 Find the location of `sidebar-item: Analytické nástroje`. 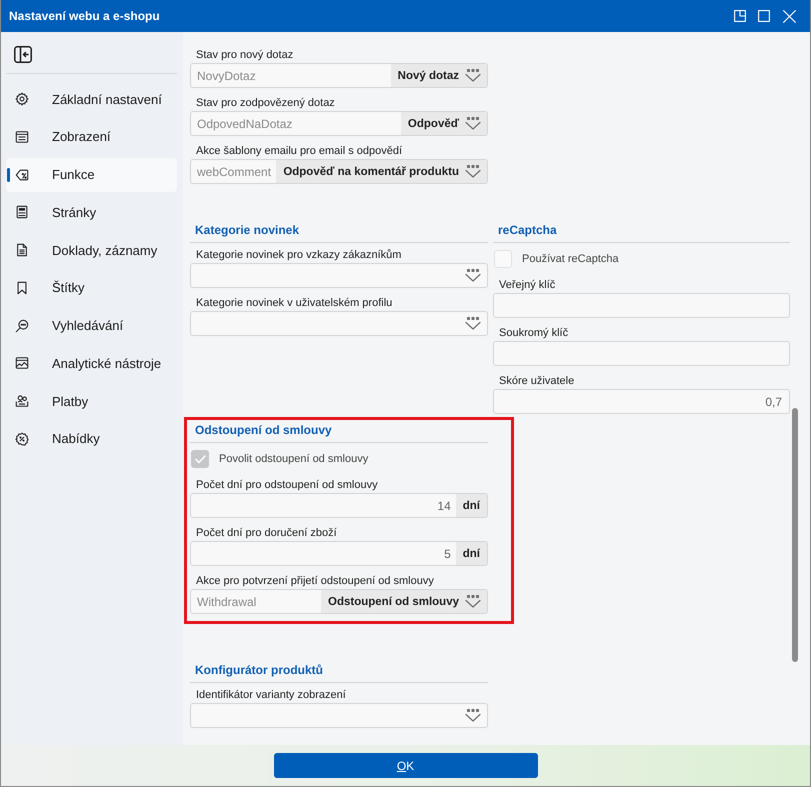

sidebar-item: Analytické nástroje is located at coordinates (91, 363).